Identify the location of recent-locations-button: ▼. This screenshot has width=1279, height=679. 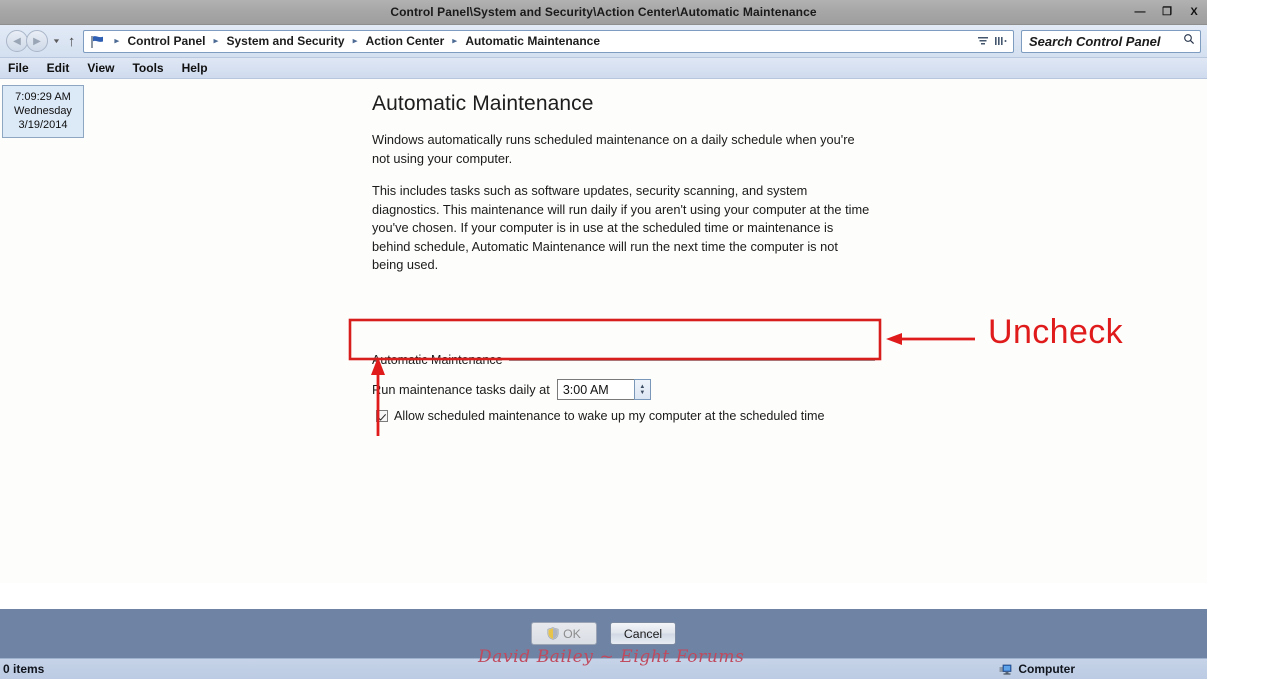
(56, 41).